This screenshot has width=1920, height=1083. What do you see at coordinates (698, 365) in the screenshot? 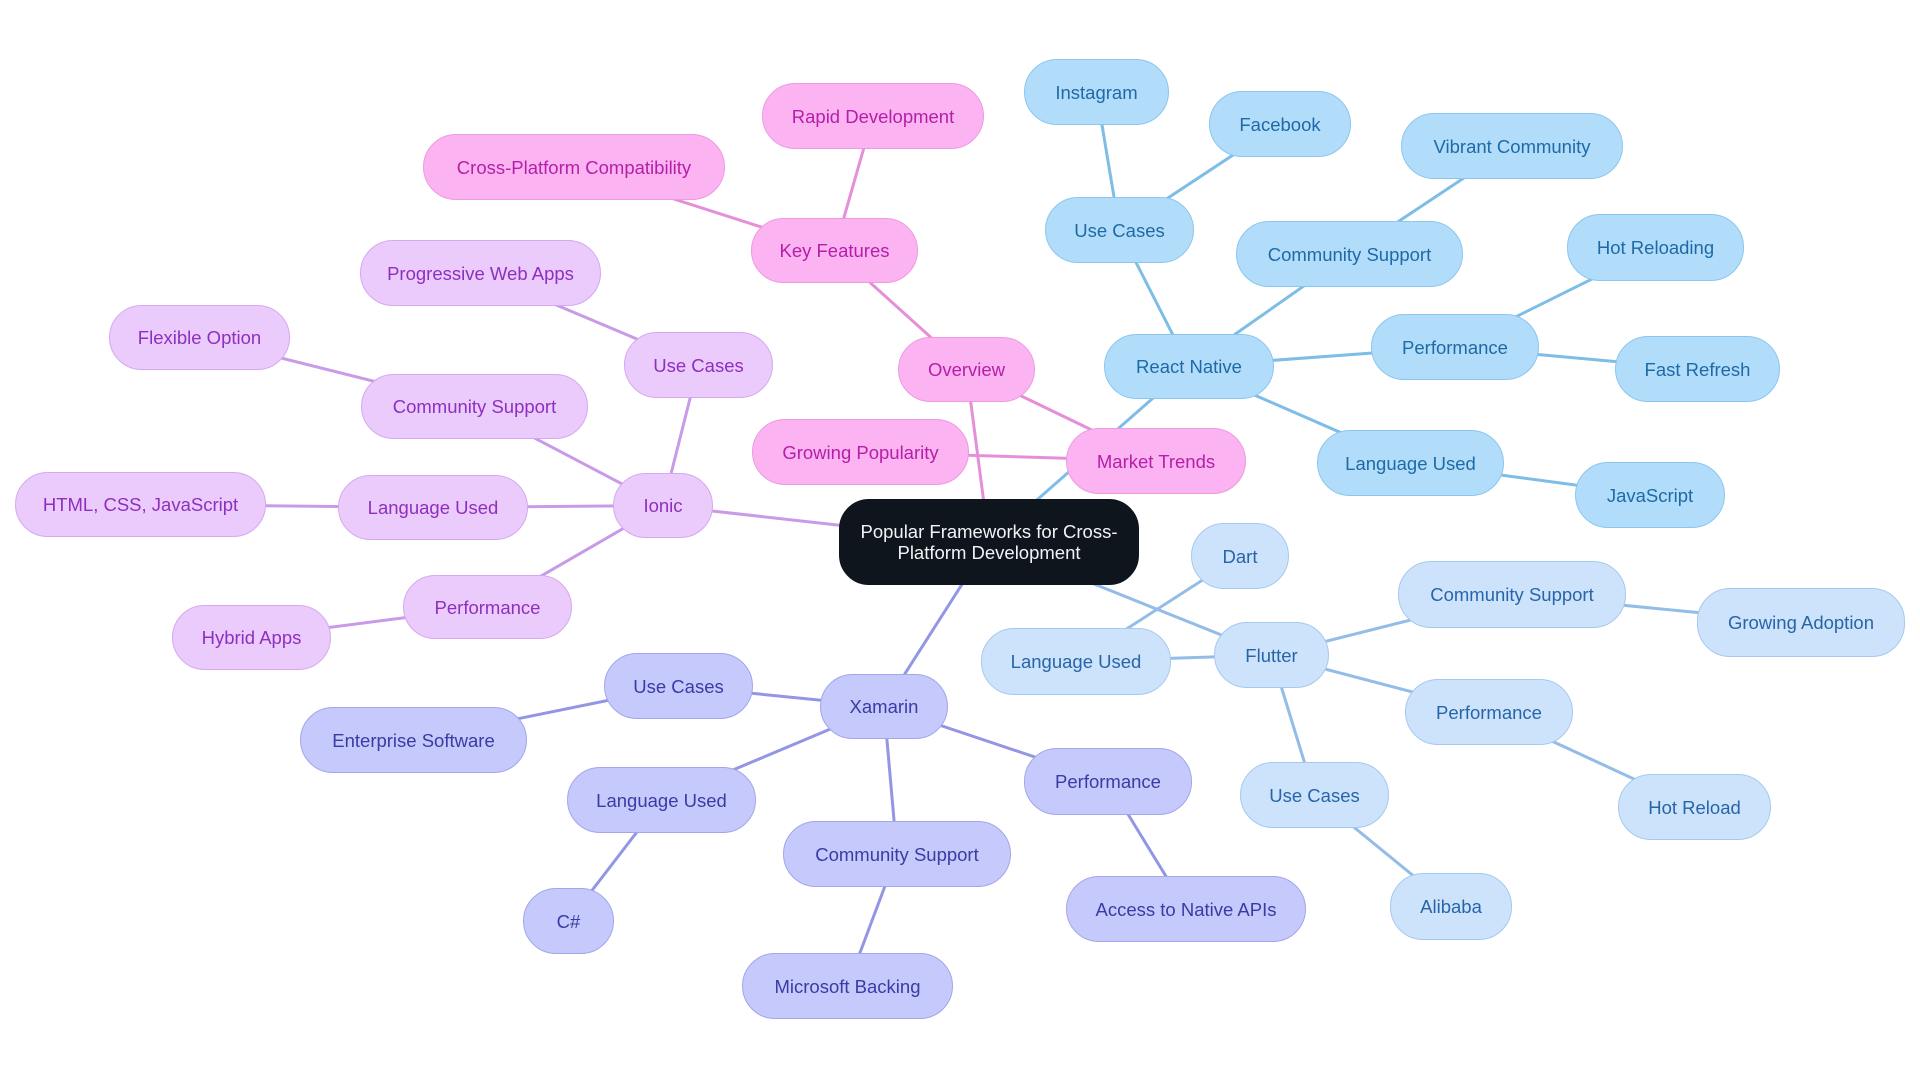
I see `node-ionic-use-cases: Use Cases` at bounding box center [698, 365].